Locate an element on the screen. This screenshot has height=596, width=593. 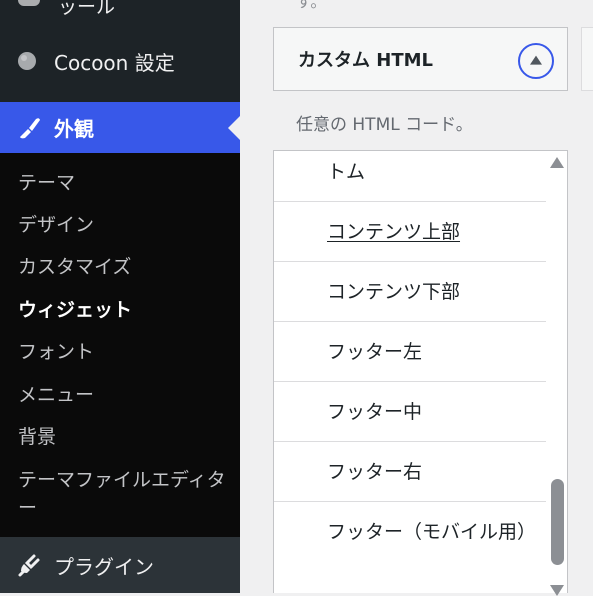
list-item-selected: コンテンツ上部 is located at coordinates (410, 232).